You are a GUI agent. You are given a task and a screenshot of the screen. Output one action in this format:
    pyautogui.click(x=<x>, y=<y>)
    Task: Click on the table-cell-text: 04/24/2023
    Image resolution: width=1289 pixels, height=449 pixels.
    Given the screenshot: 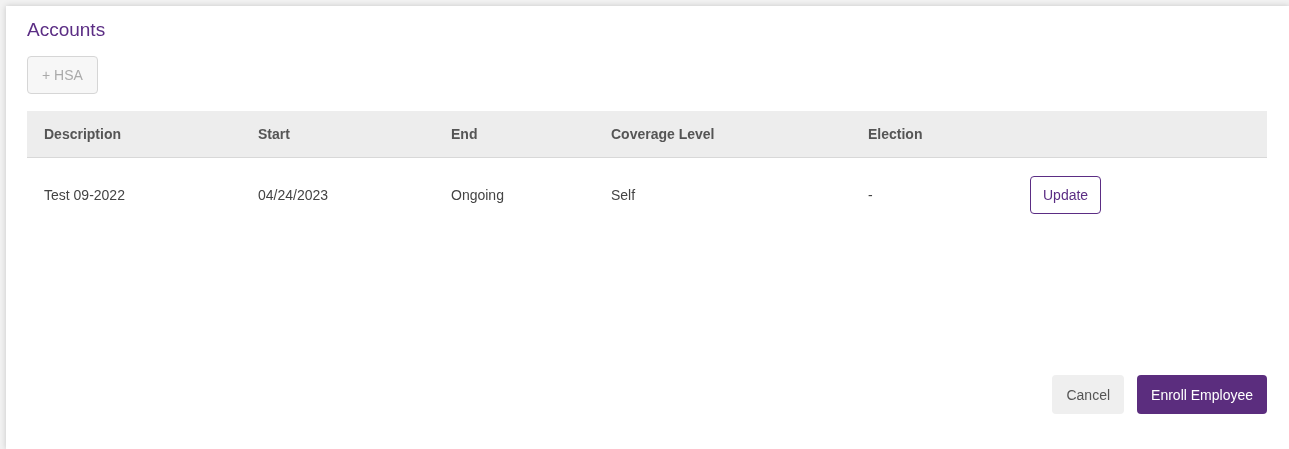 What is the action you would take?
    pyautogui.click(x=294, y=195)
    